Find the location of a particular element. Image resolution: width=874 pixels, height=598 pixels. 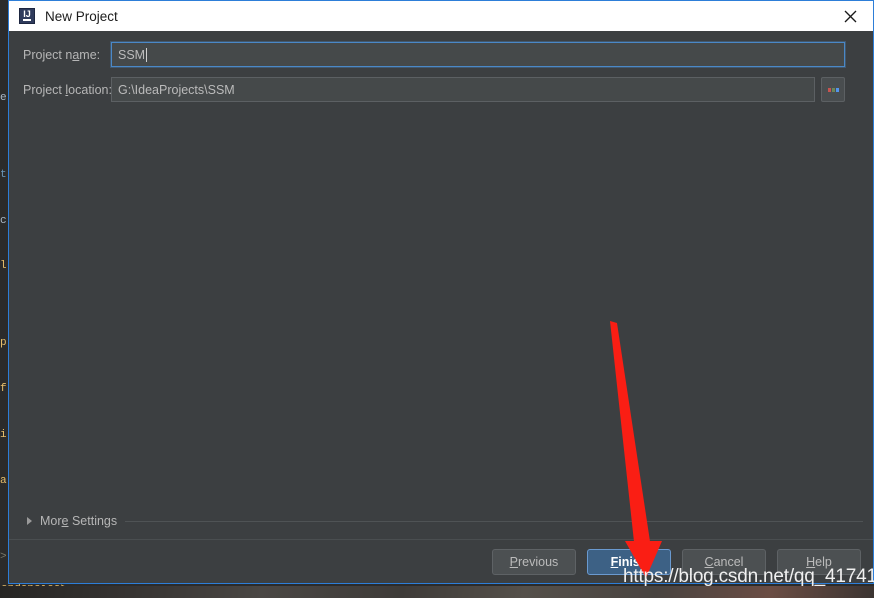

project-name-value: SSM is located at coordinates (132, 54).